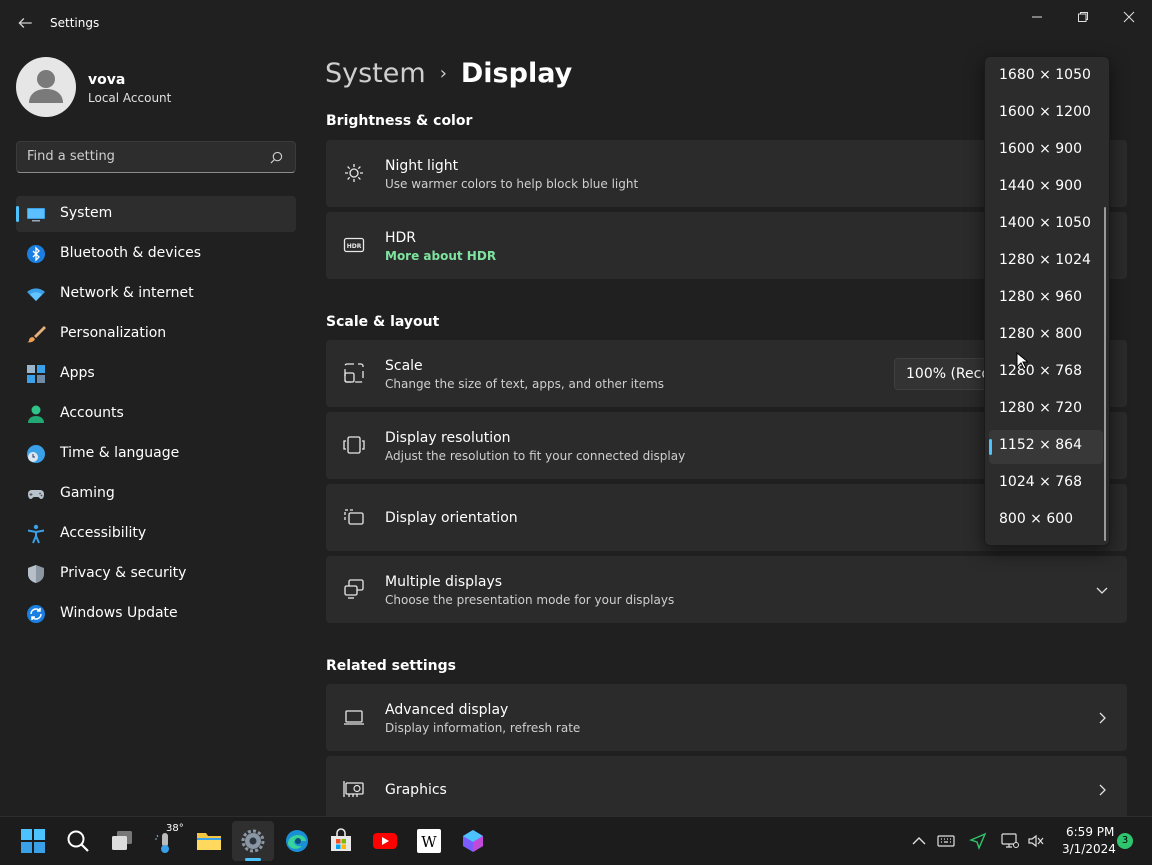 The image size is (1152, 865). Describe the element at coordinates (1040, 482) in the screenshot. I see `resolution-option-label: 1024 × 768` at that location.